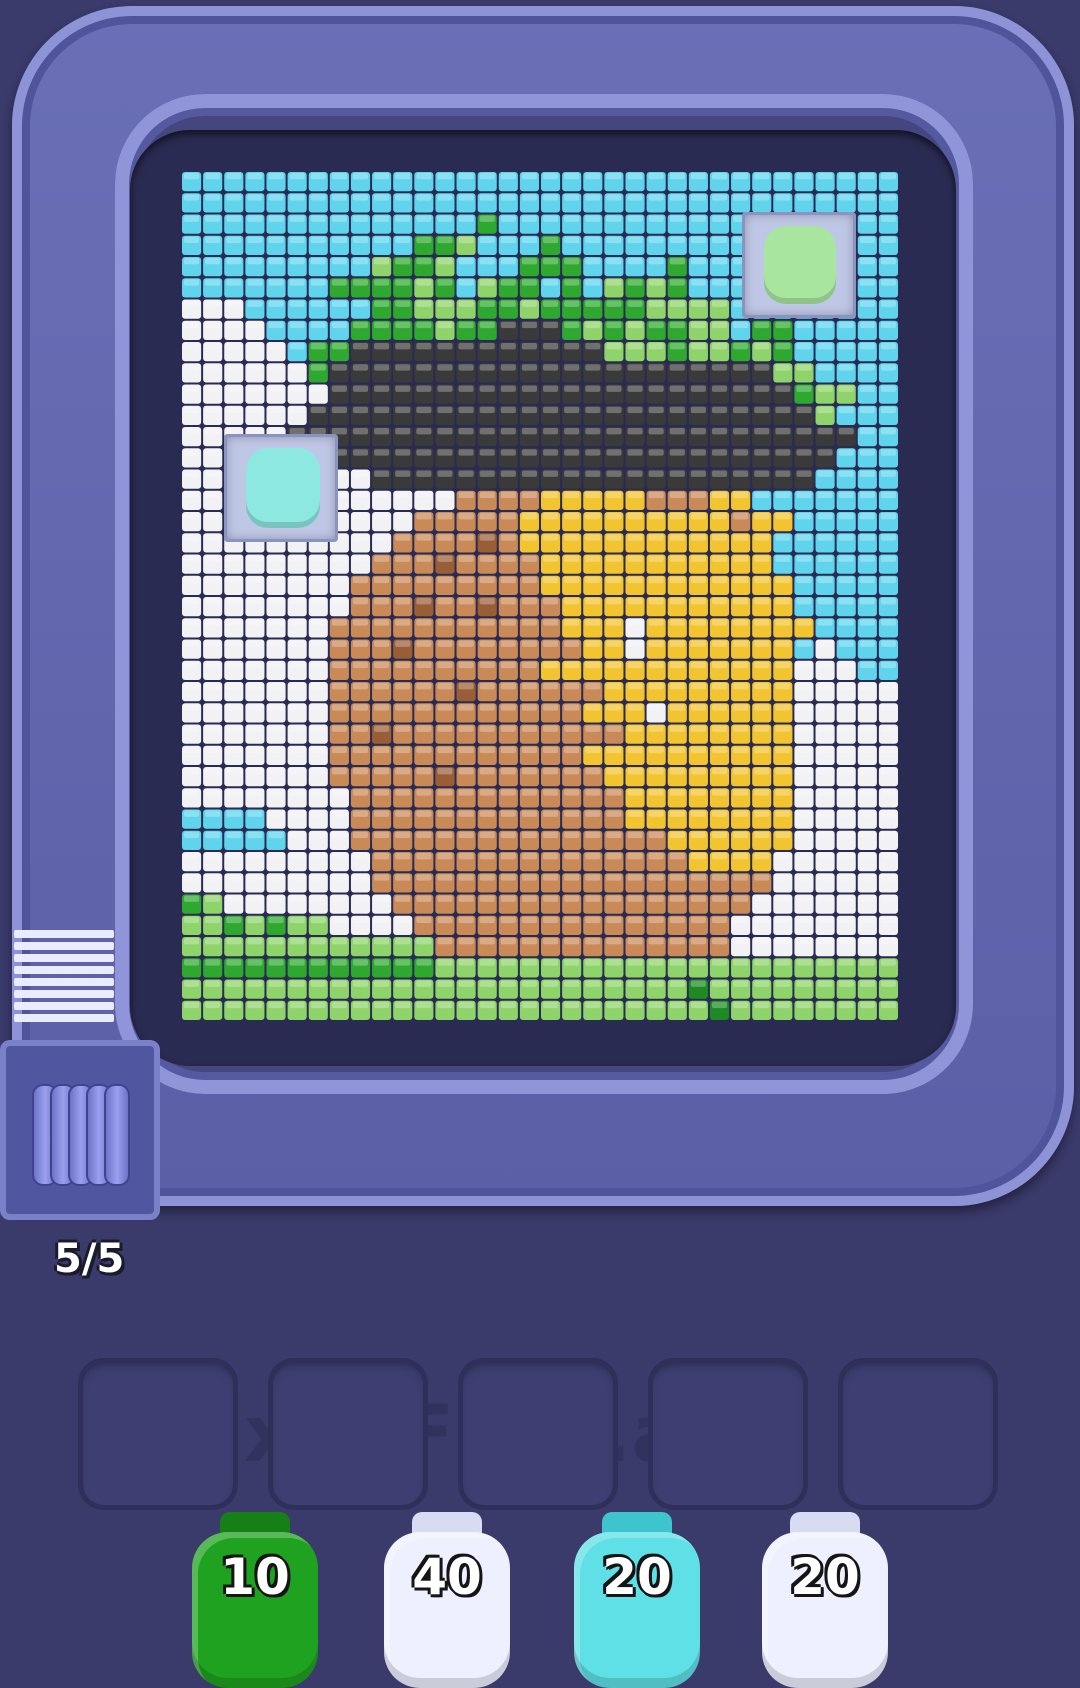  What do you see at coordinates (825, 1600) in the screenshot?
I see `pig-shooter-white-2: 20` at bounding box center [825, 1600].